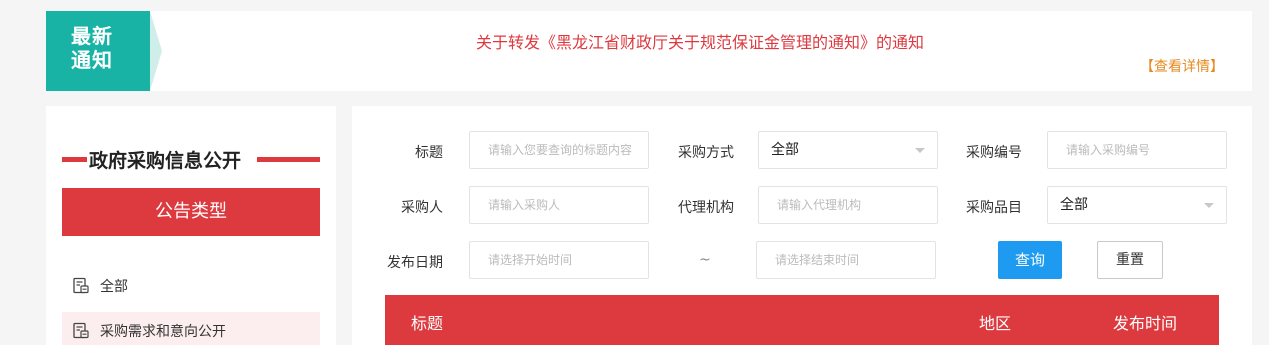  What do you see at coordinates (114, 287) in the screenshot?
I see `sidebar-item-label: 全部` at bounding box center [114, 287].